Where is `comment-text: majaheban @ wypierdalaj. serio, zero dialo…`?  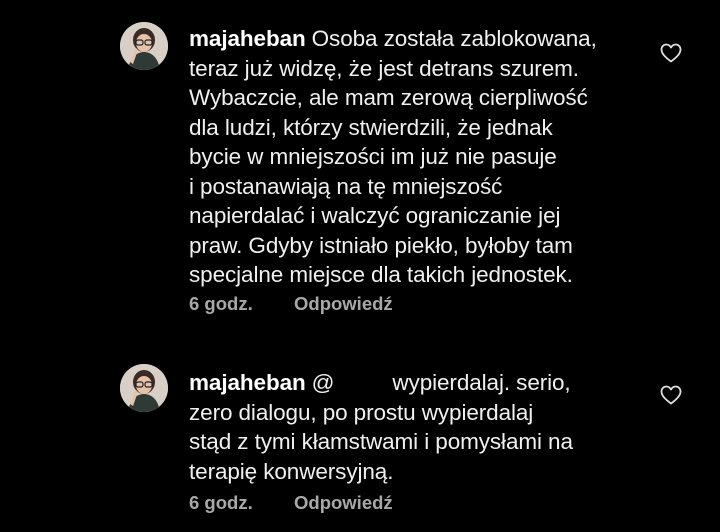
comment-text: majaheban @ wypierdalaj. serio, zero dialo… is located at coordinates (419, 427).